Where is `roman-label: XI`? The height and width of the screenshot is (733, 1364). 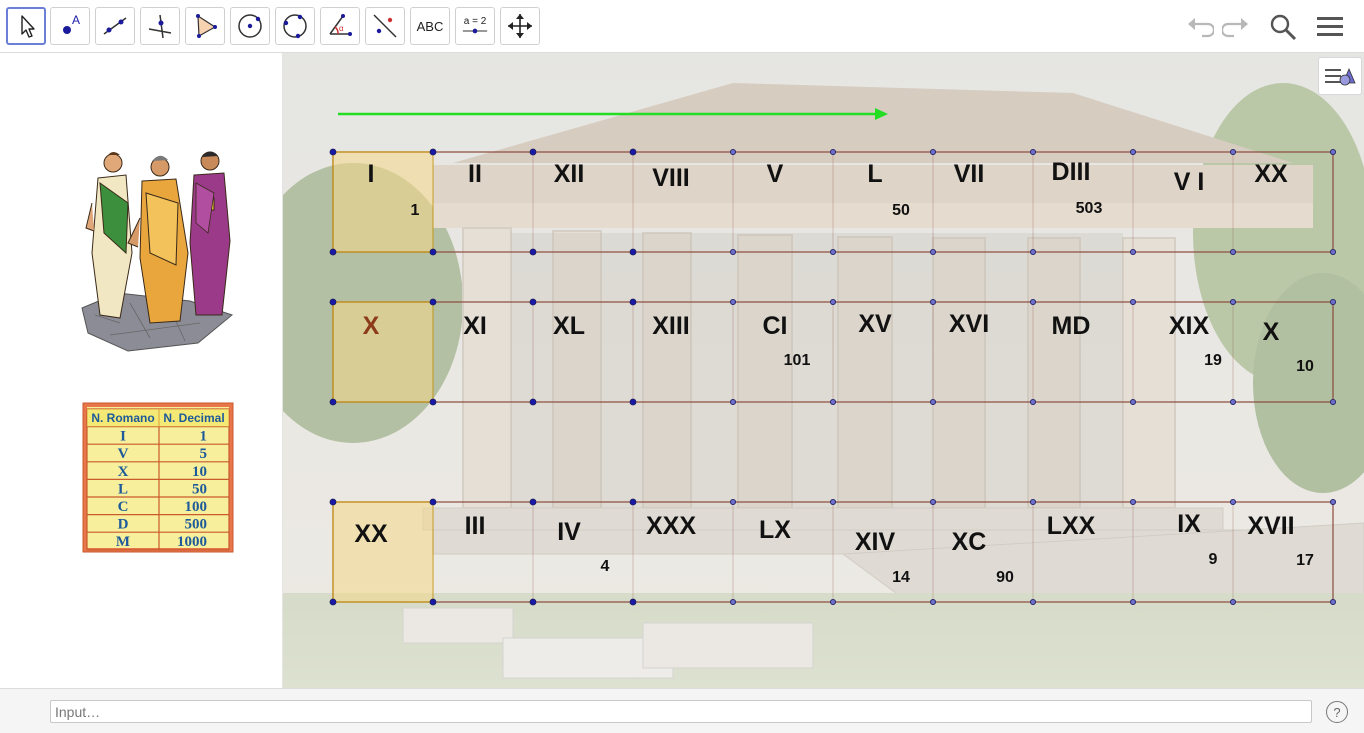 roman-label: XI is located at coordinates (475, 326).